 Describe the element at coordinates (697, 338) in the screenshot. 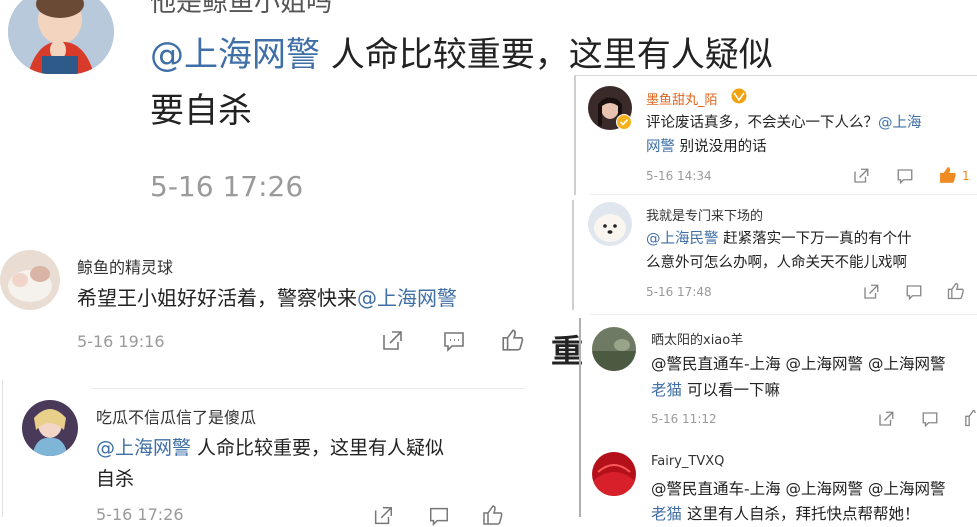

I see `right3-name: 晒太阳的xiao羊` at that location.